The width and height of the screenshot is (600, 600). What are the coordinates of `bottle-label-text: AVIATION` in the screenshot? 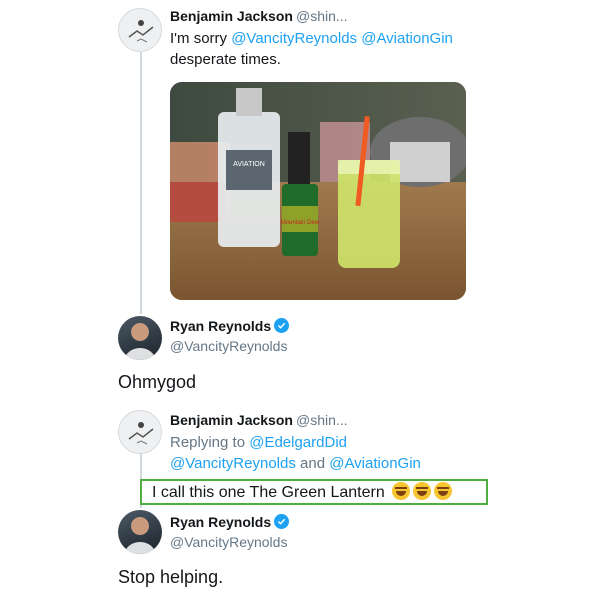 It's located at (249, 164).